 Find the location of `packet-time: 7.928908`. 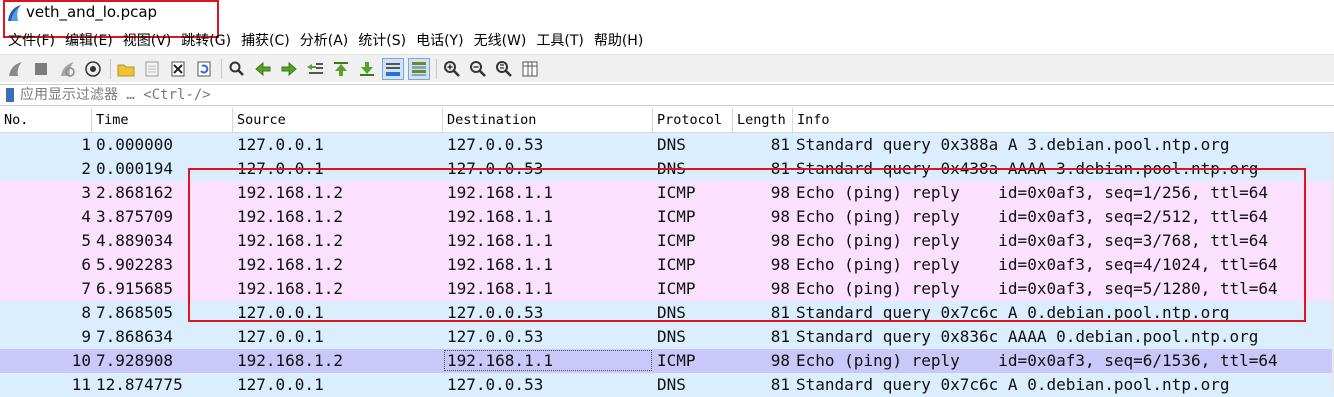

packet-time: 7.928908 is located at coordinates (135, 360).